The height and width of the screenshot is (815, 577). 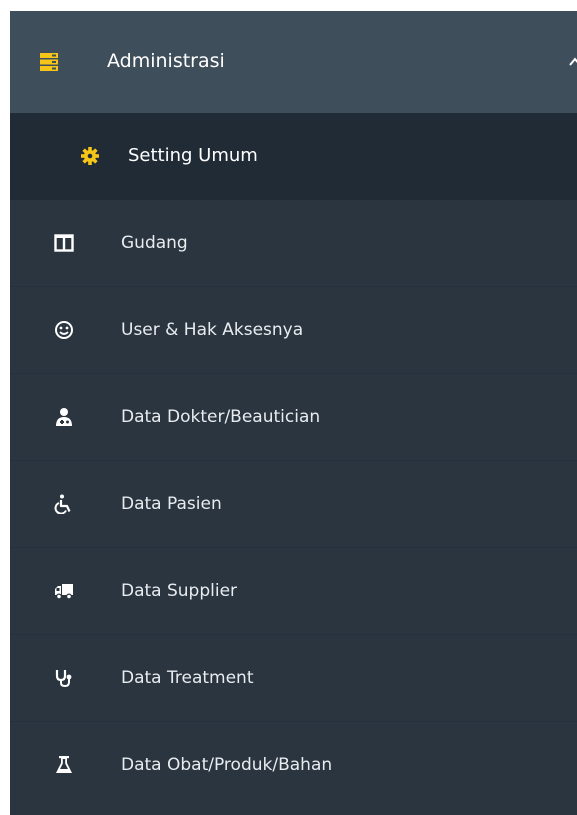 I want to click on truck-icon, so click(x=64, y=591).